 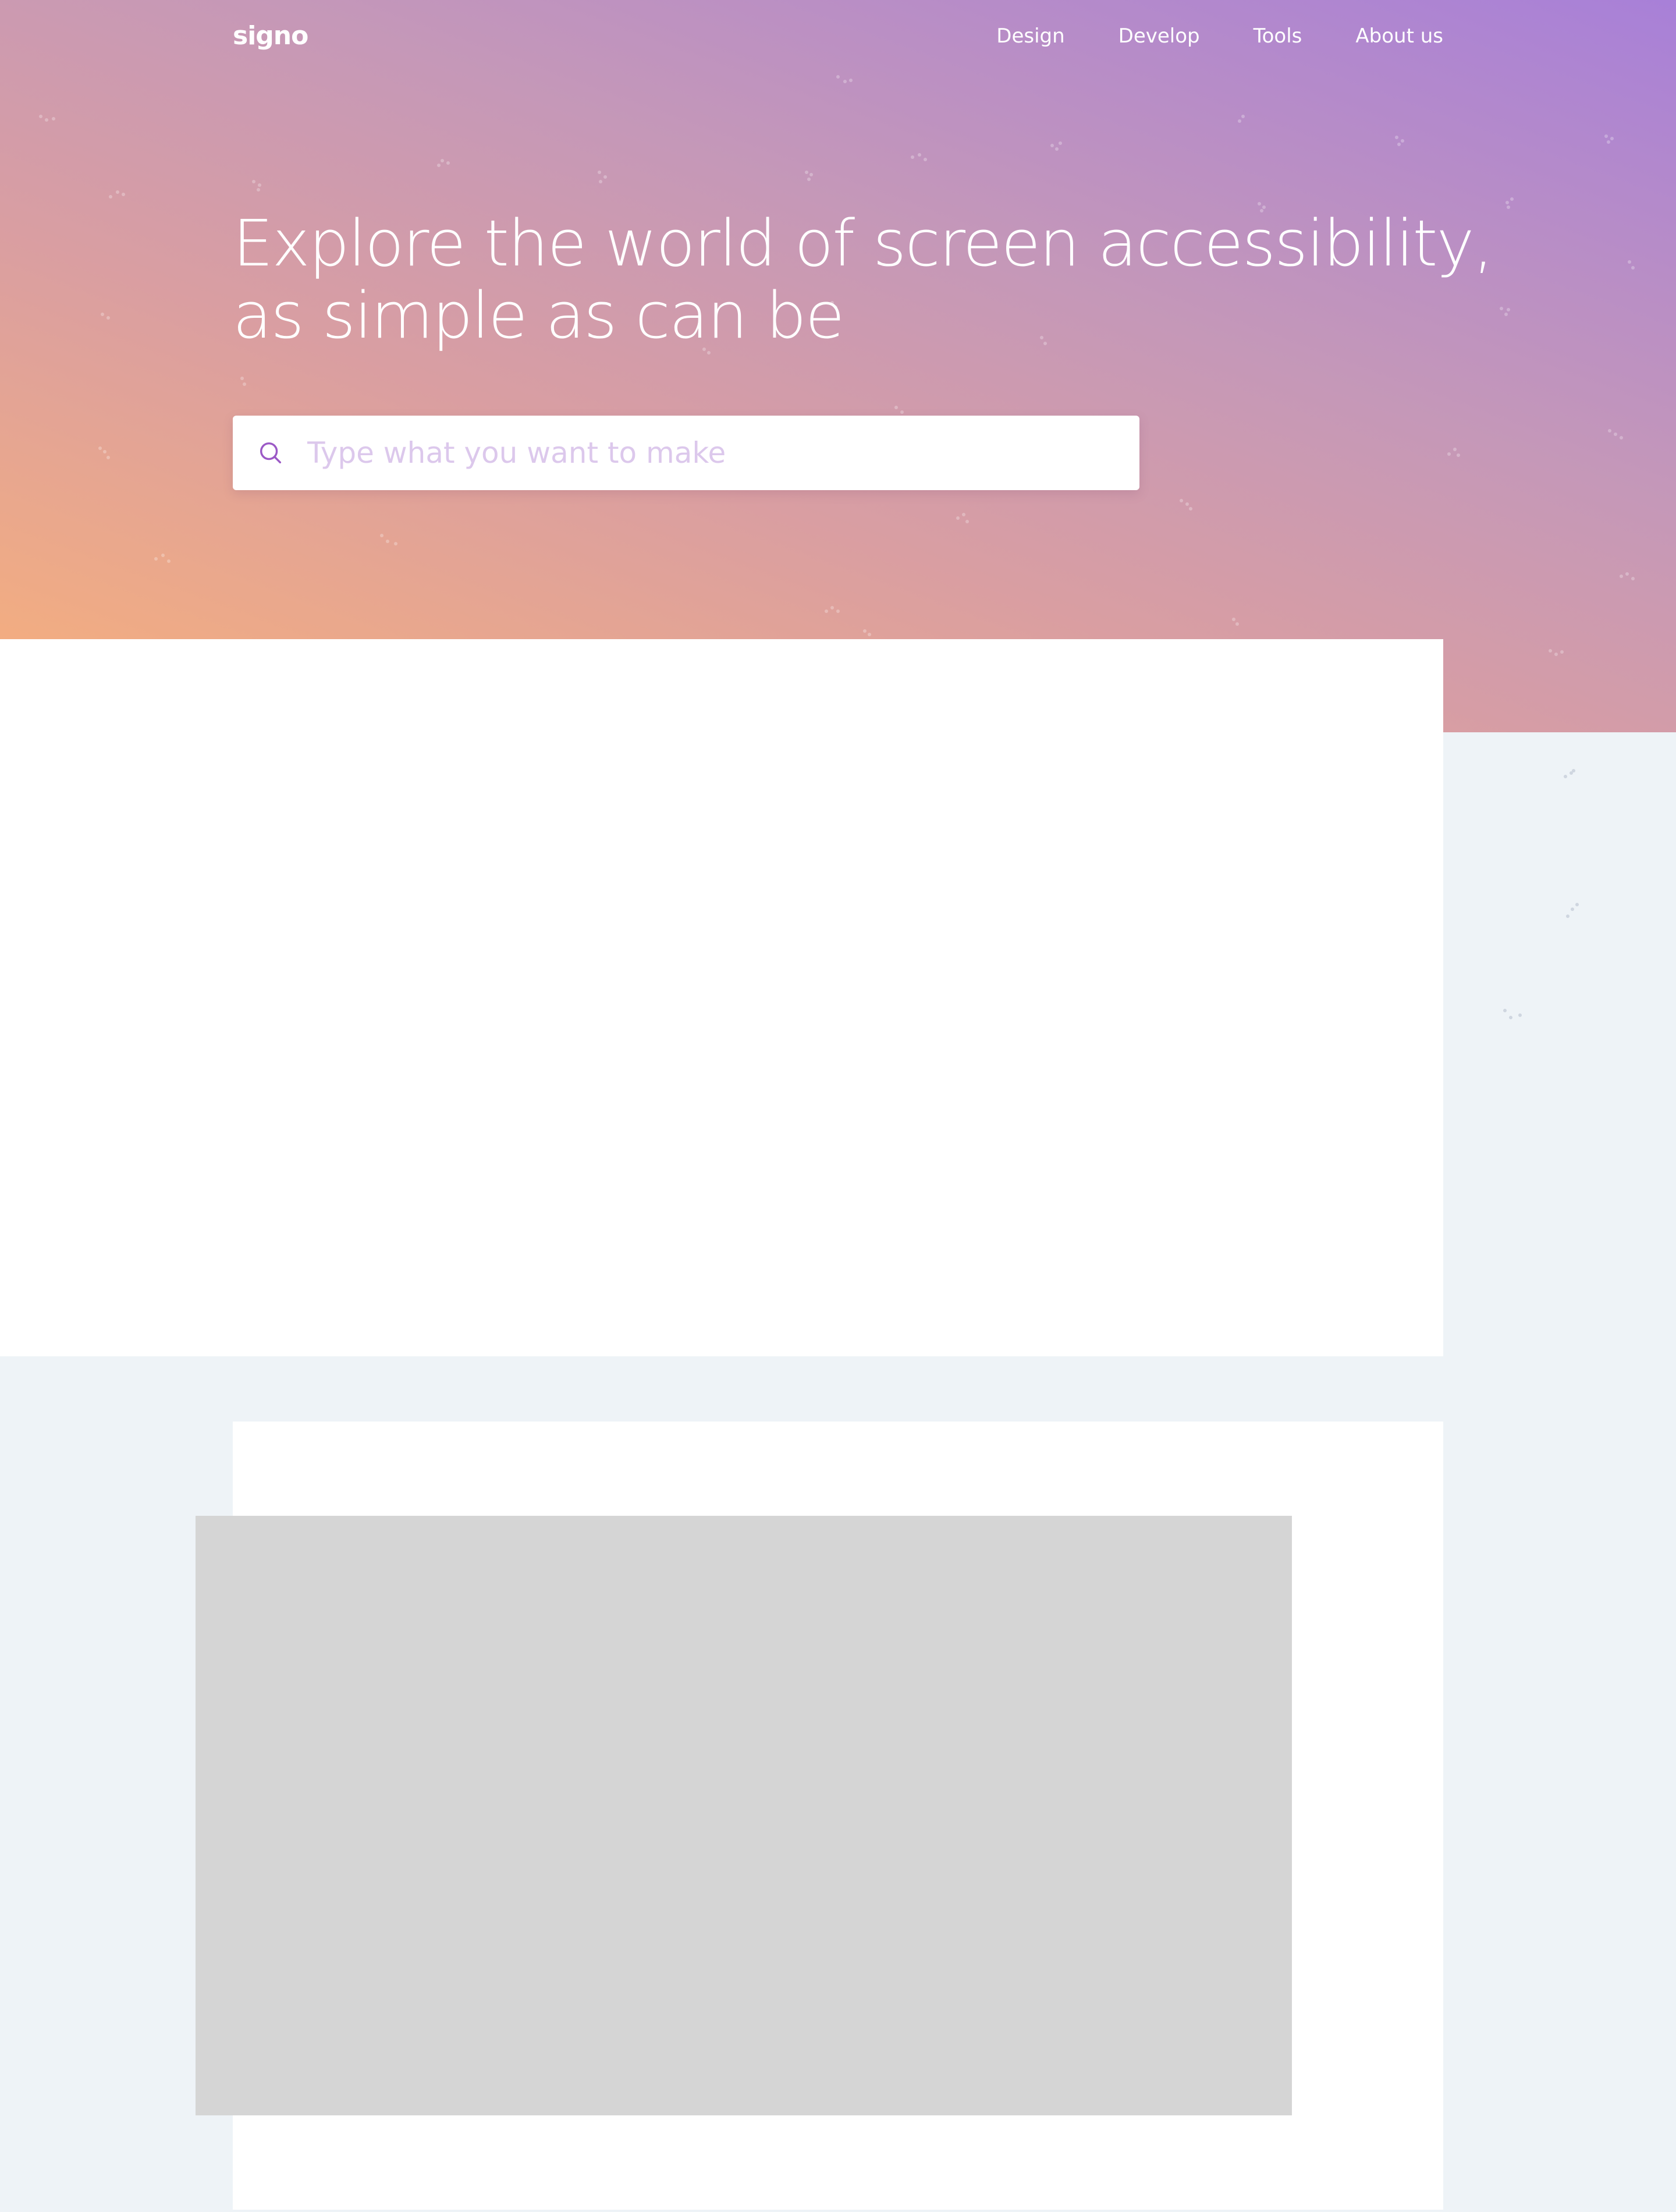 What do you see at coordinates (1399, 36) in the screenshot?
I see `nav-link-about-us: About us` at bounding box center [1399, 36].